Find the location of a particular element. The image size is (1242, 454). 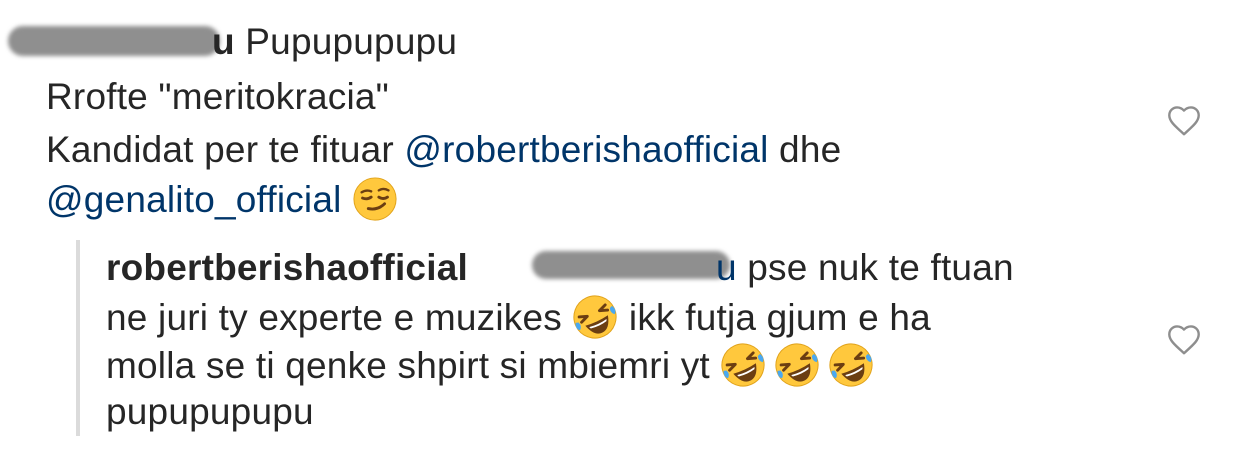

reply-line-1-tail: u pse nuk te ftuan is located at coordinates (865, 268).